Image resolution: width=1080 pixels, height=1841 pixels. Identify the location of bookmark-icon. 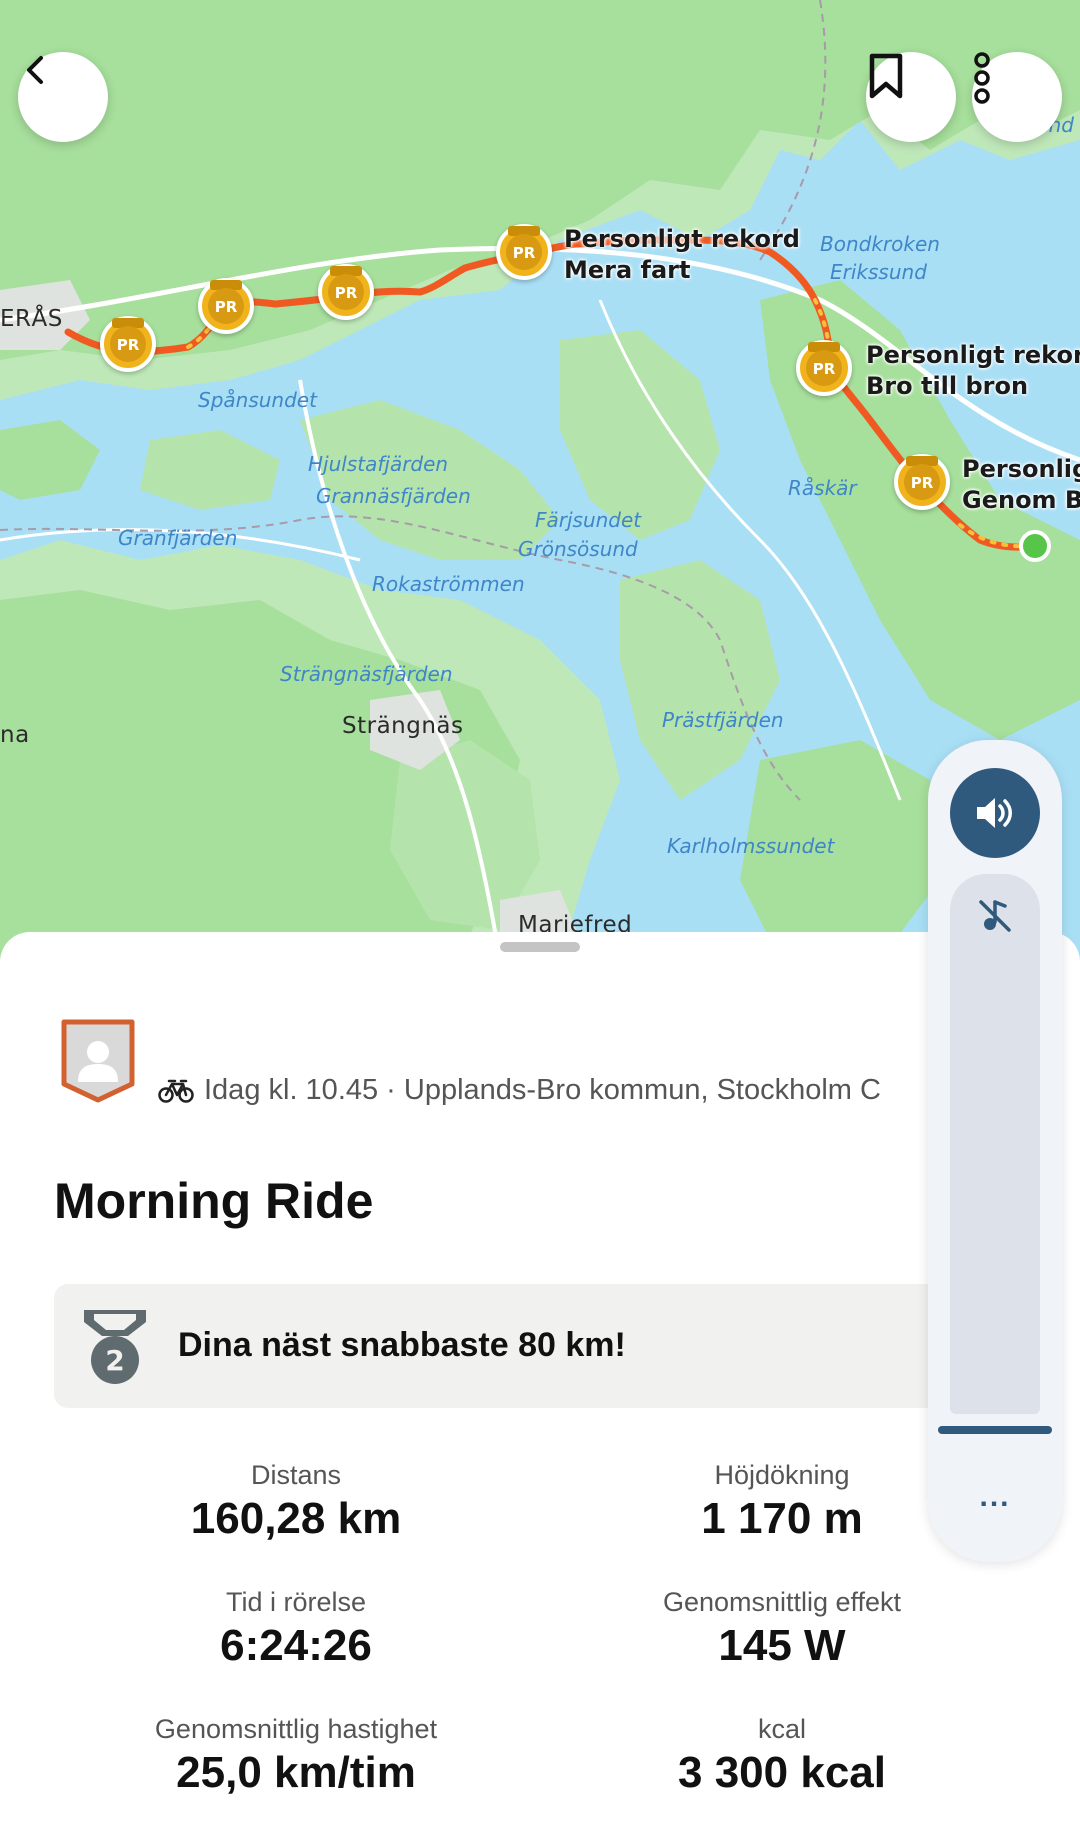
(886, 76).